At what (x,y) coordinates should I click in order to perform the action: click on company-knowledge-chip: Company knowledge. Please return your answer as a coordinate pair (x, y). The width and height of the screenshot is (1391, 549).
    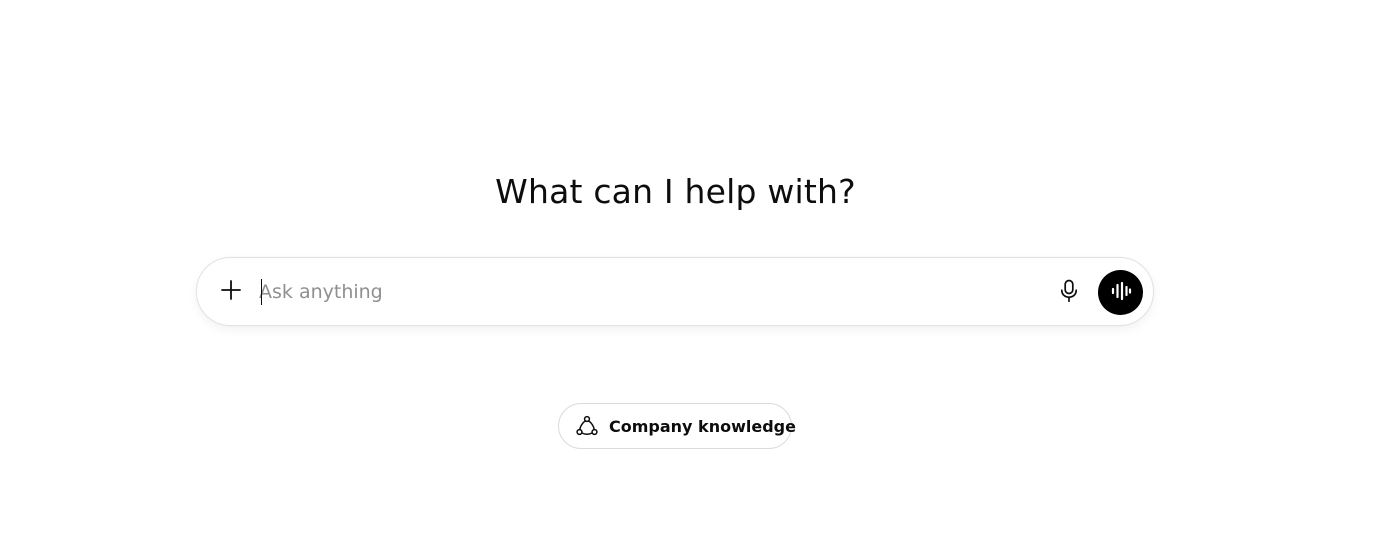
    Looking at the image, I should click on (677, 426).